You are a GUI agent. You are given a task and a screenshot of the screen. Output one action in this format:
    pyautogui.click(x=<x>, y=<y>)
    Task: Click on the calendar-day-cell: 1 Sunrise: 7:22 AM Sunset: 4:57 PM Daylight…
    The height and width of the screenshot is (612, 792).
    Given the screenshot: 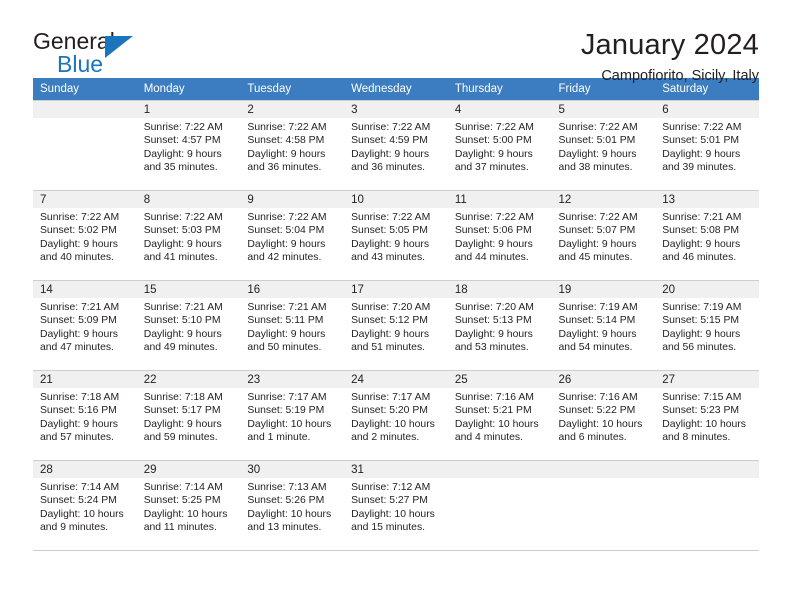 What is the action you would take?
    pyautogui.click(x=188, y=145)
    